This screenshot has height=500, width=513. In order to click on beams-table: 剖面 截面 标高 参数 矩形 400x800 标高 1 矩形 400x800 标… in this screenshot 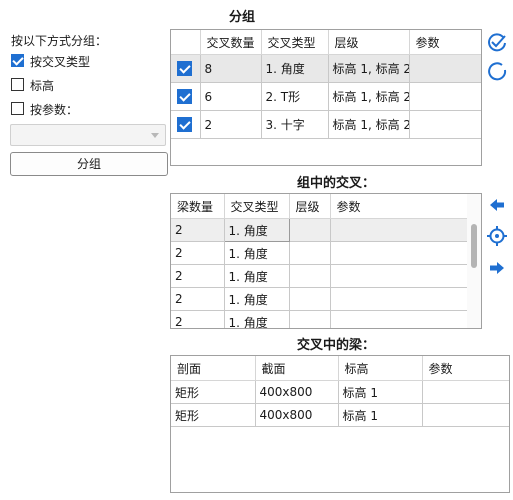, I will do `click(340, 391)`.